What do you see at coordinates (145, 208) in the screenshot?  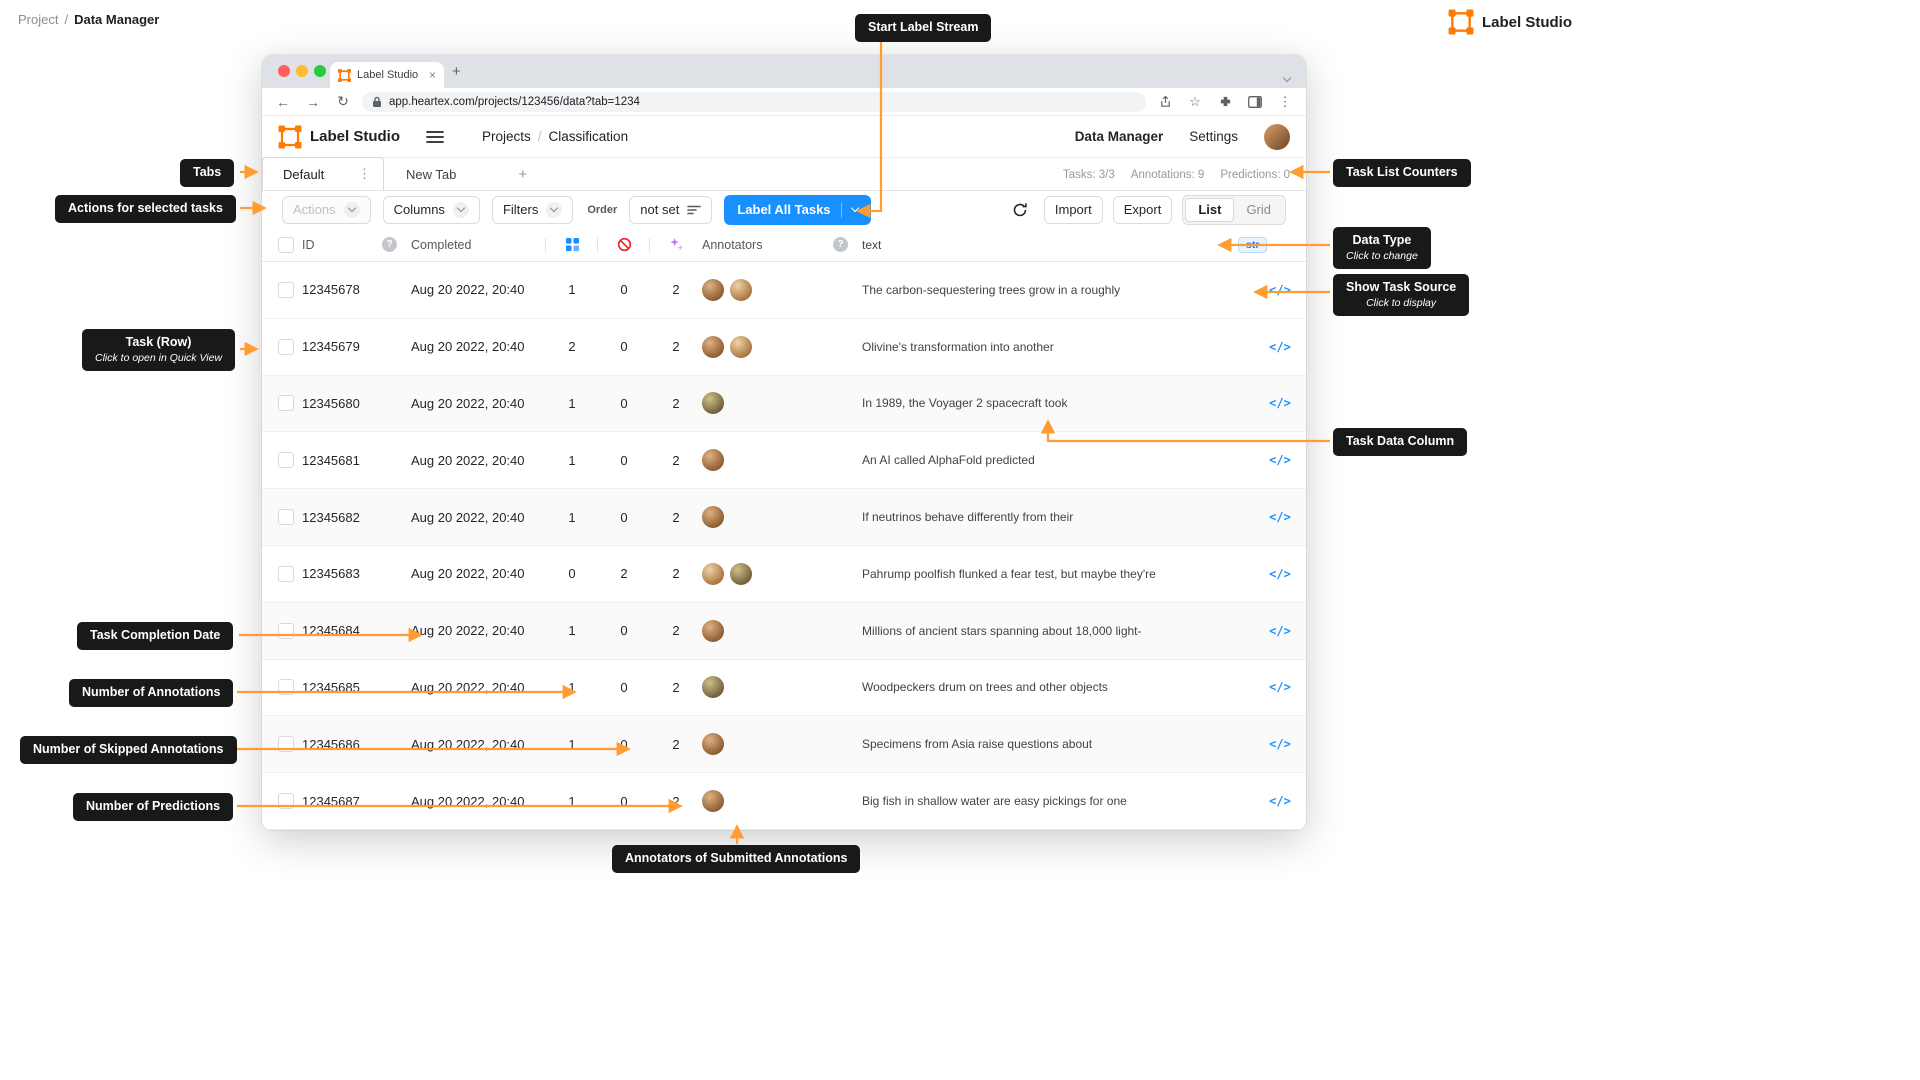 I see `callout-actions-label: Actions for selected tasks` at bounding box center [145, 208].